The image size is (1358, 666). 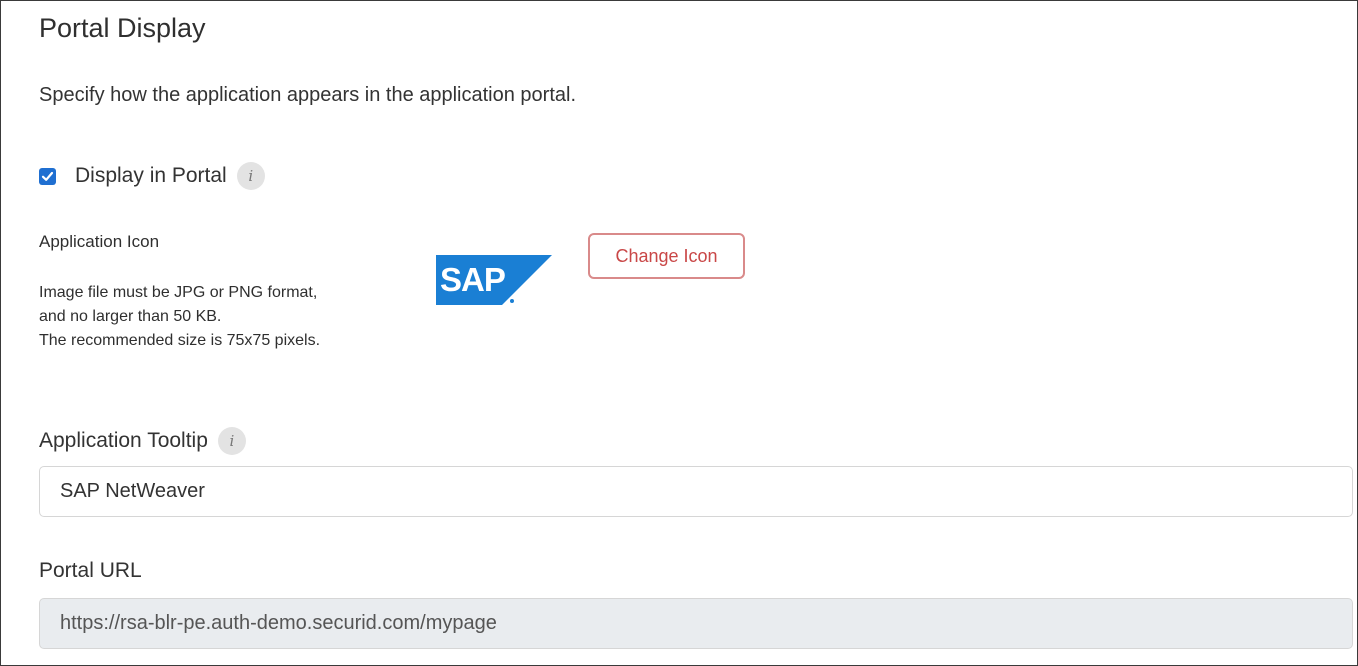 I want to click on icon-help-line: The recommended size is 75x75 pixels., so click(x=180, y=340).